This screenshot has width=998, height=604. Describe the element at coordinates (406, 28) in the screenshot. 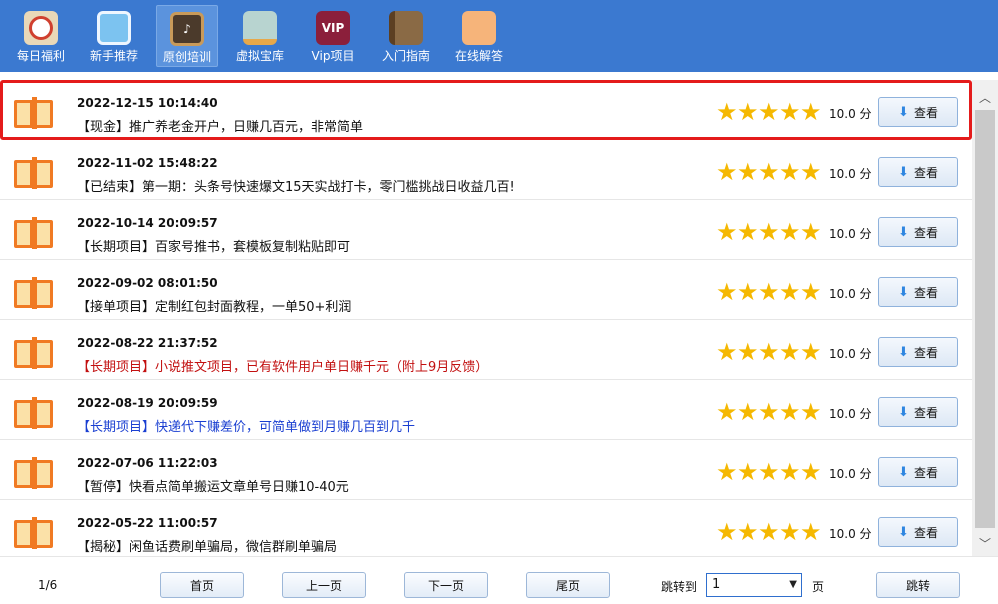

I see `book-icon` at that location.